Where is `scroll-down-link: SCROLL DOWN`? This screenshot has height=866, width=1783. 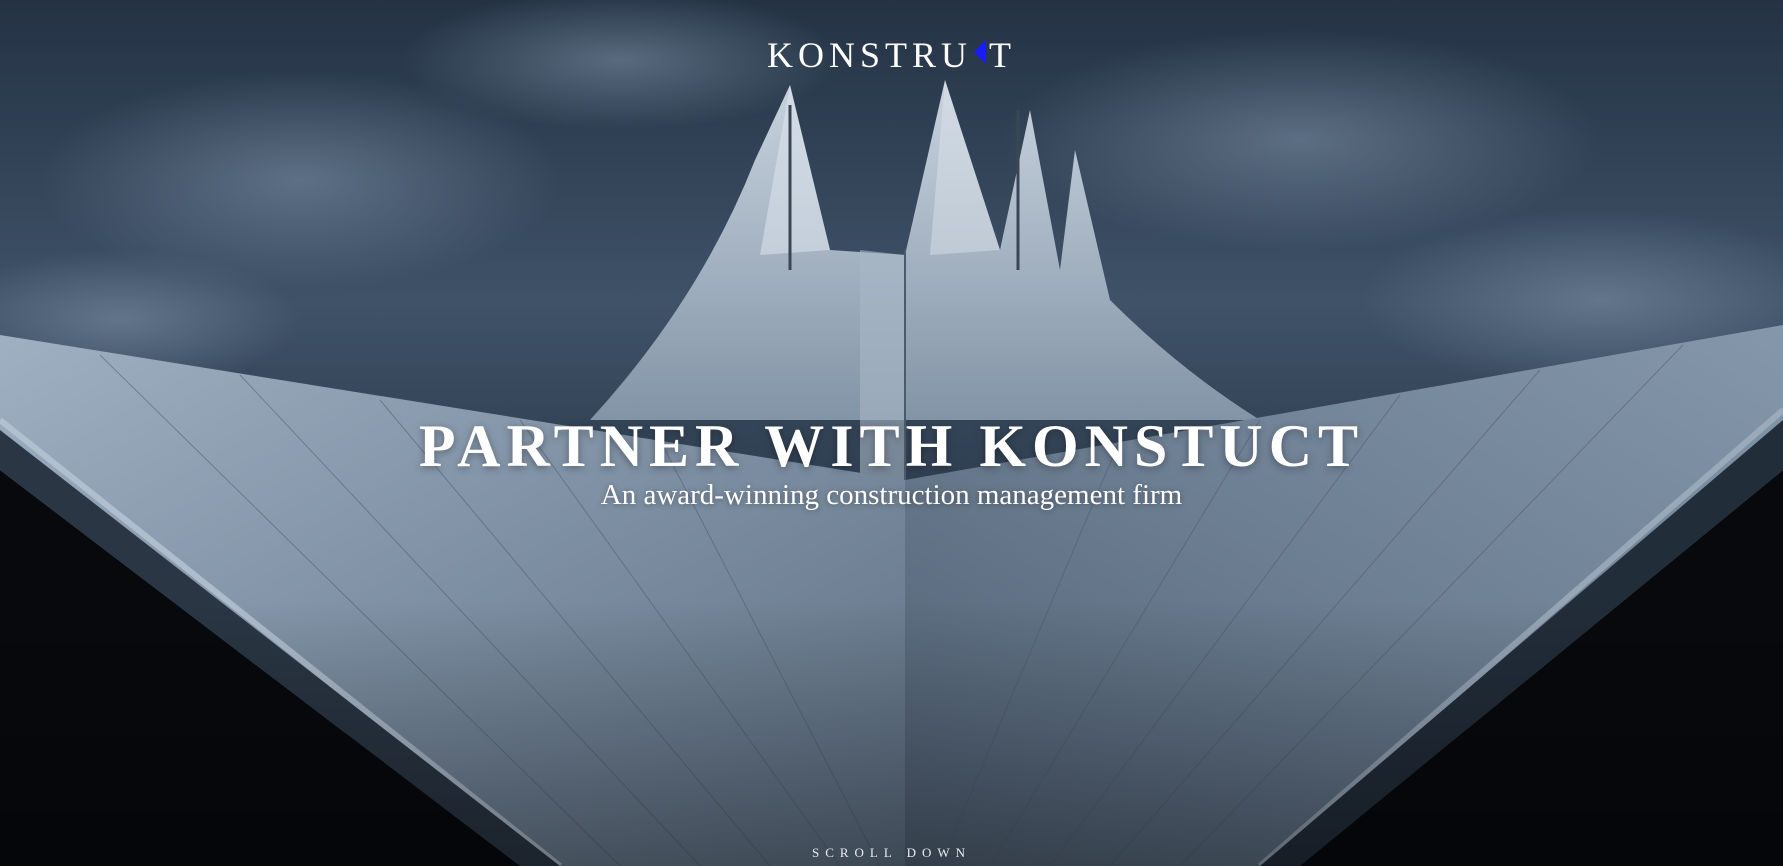 scroll-down-link: SCROLL DOWN is located at coordinates (891, 853).